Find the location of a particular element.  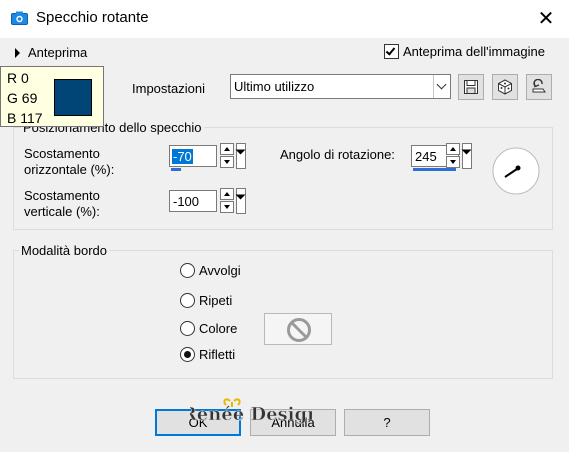

watermark-logo: Renée Design is located at coordinates (251, 411).